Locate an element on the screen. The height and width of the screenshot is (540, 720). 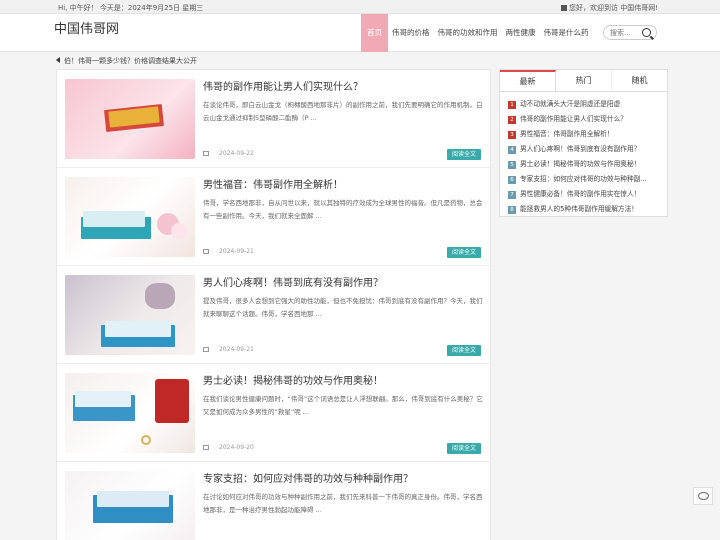
post-title: 专家支招：如何应对伟哥的功效与种种副作用？ is located at coordinates (343, 477).